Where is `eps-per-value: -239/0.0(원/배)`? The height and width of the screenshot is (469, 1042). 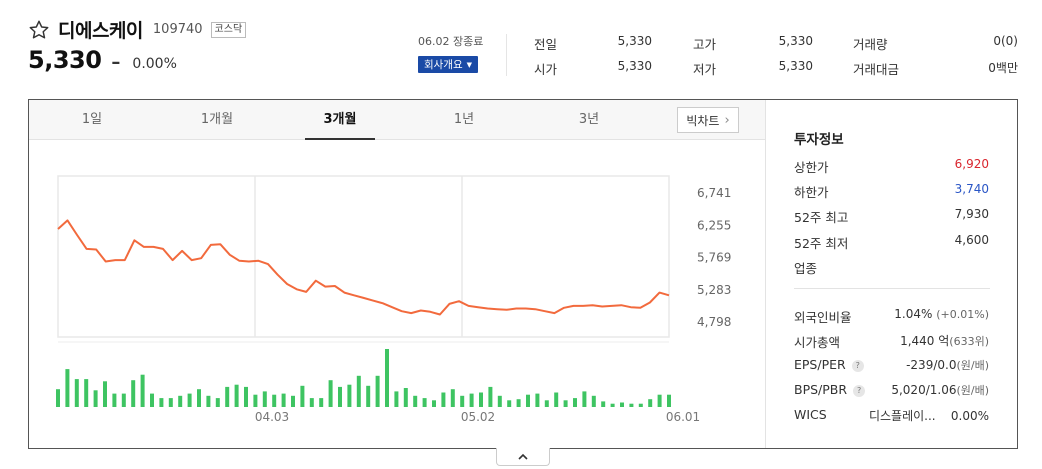
eps-per-value: -239/0.0(원/배) is located at coordinates (947, 365).